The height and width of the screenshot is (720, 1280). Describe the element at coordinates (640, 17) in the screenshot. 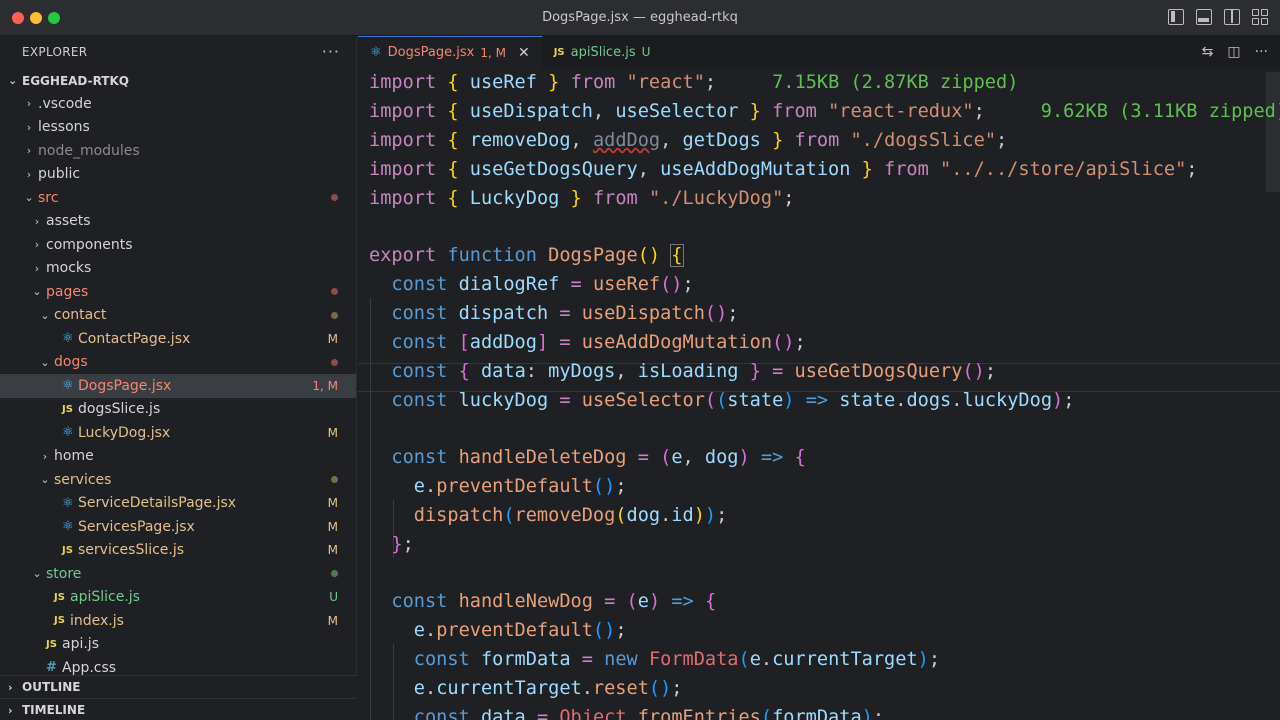

I see `window-title: DogsPage.jsx — egghead-rtkq` at that location.